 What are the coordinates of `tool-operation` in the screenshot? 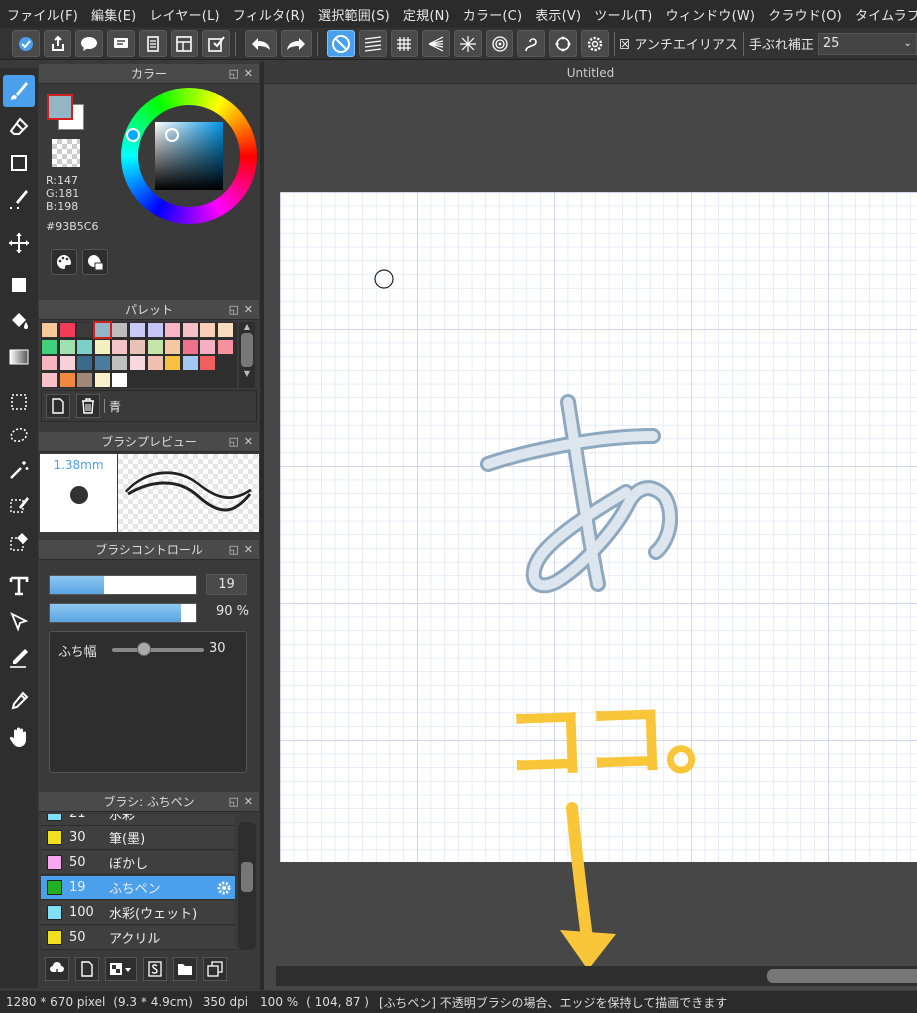 It's located at (19, 622).